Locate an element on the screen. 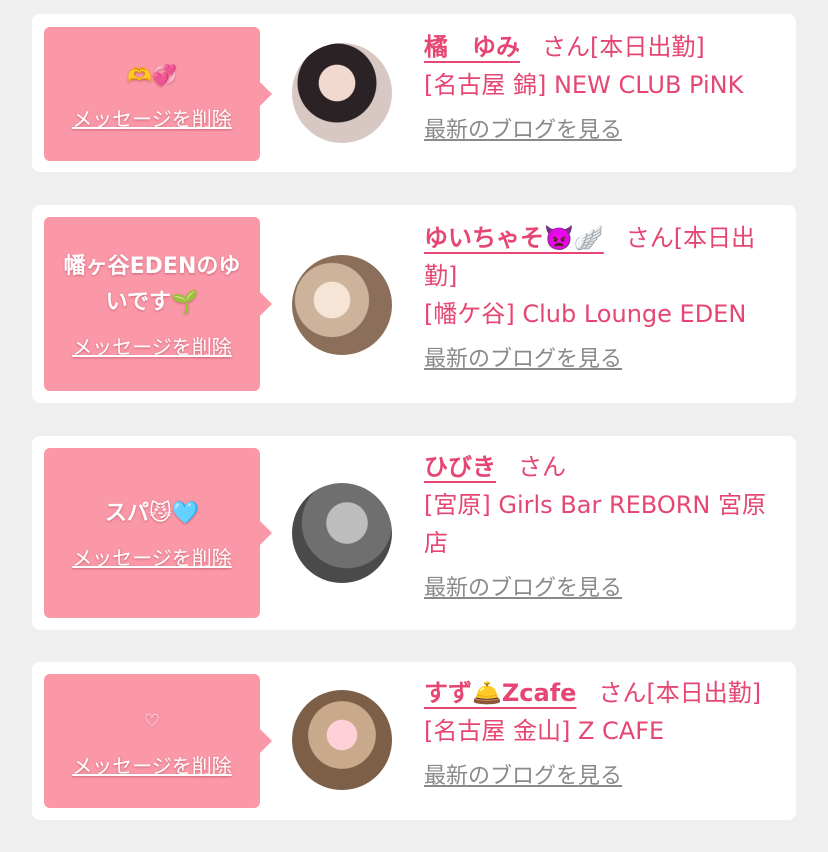 The width and height of the screenshot is (828, 852). message-bubble: ♡ メッセージを削除 is located at coordinates (158, 741).